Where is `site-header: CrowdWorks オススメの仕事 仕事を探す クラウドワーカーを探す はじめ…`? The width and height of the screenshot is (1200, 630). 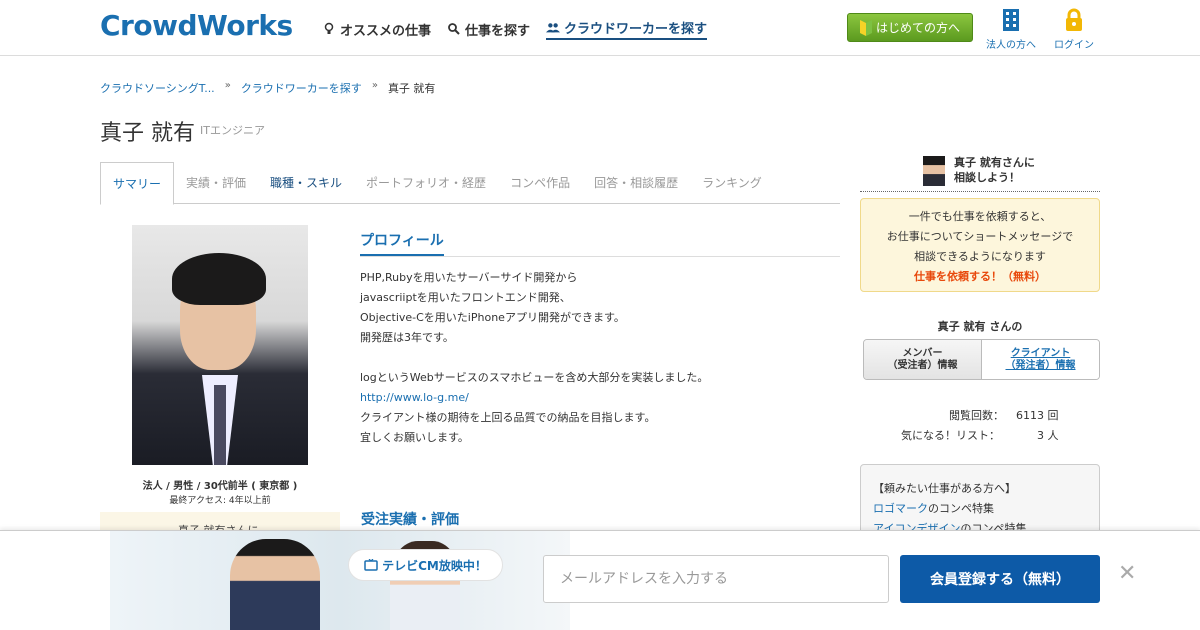 site-header: CrowdWorks オススメの仕事 仕事を探す クラウドワーカーを探す はじめ… is located at coordinates (600, 28).